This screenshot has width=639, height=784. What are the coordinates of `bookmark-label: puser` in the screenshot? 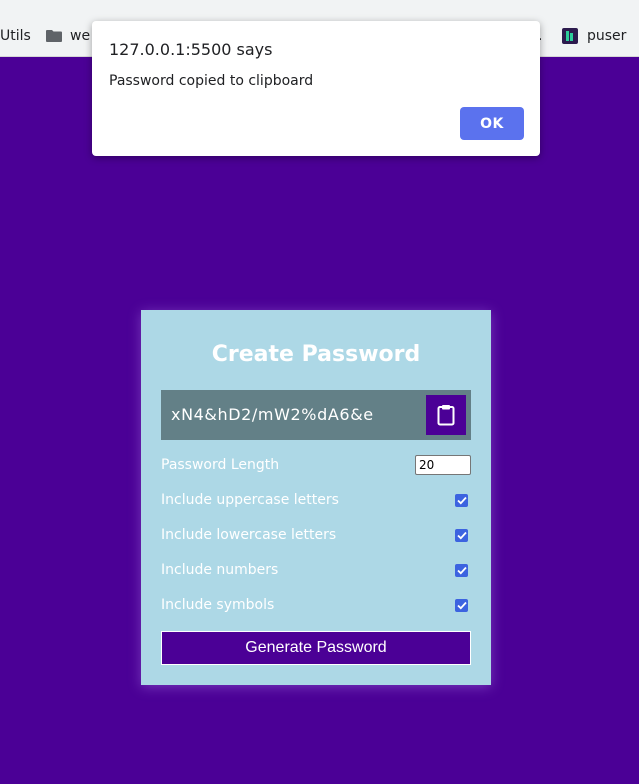 It's located at (607, 36).